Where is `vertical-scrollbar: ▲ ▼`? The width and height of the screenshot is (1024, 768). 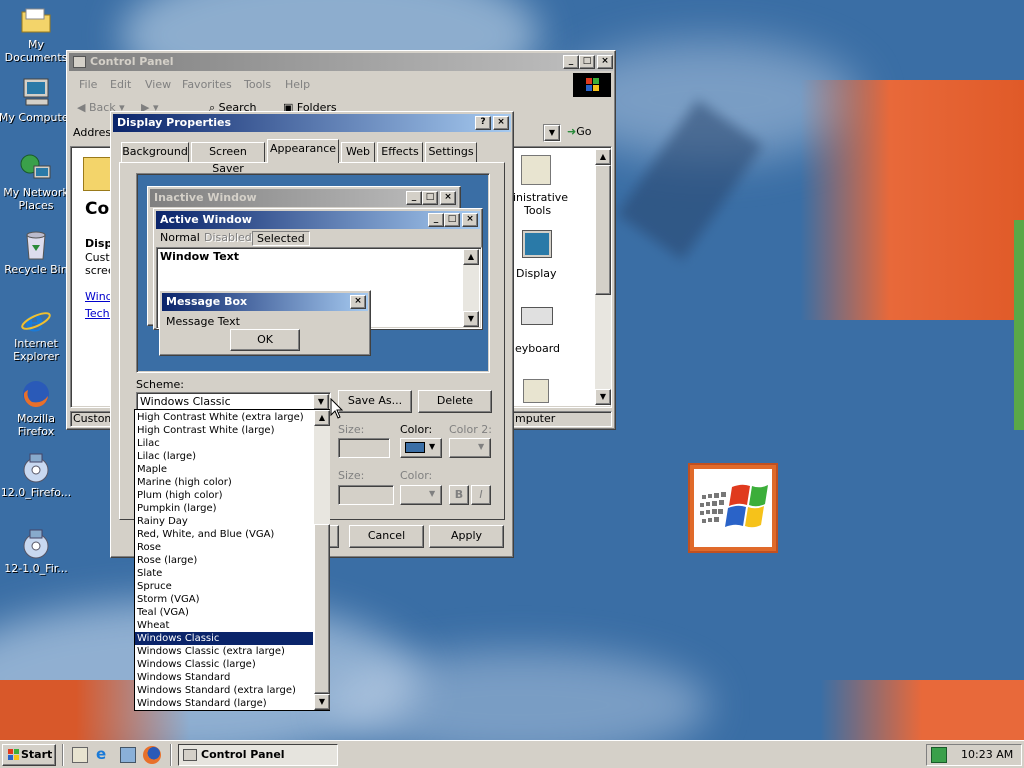 vertical-scrollbar: ▲ ▼ is located at coordinates (603, 277).